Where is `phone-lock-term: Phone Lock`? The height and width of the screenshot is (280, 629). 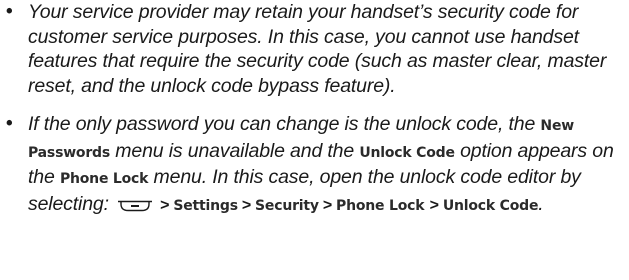 phone-lock-term: Phone Lock is located at coordinates (104, 179).